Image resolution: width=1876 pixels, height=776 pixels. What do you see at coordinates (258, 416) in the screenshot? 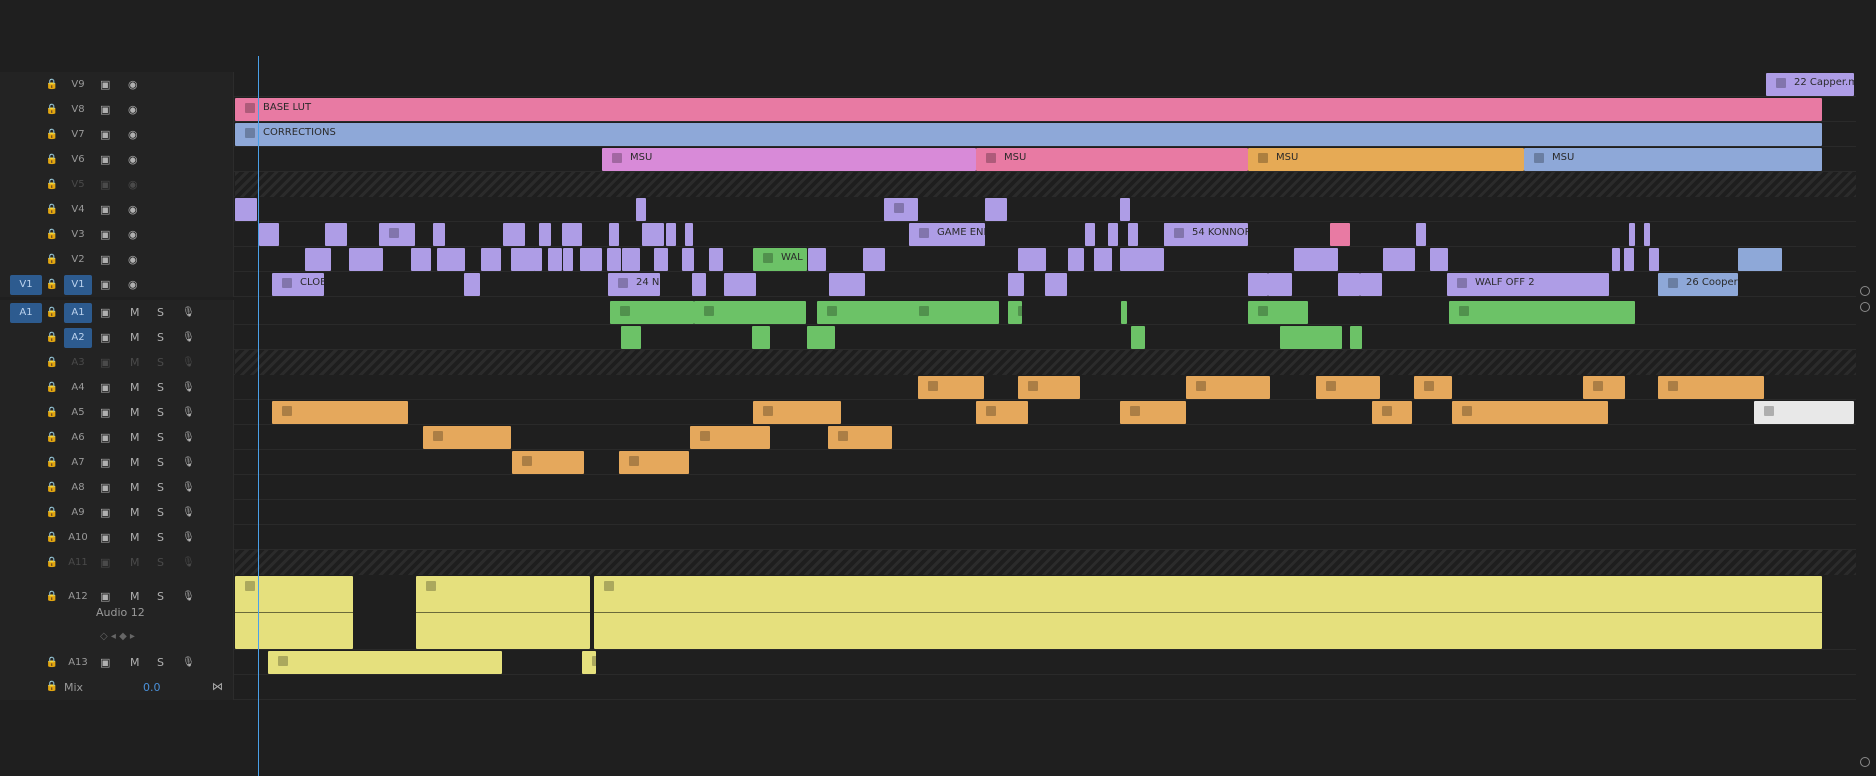
I see `playhead` at bounding box center [258, 416].